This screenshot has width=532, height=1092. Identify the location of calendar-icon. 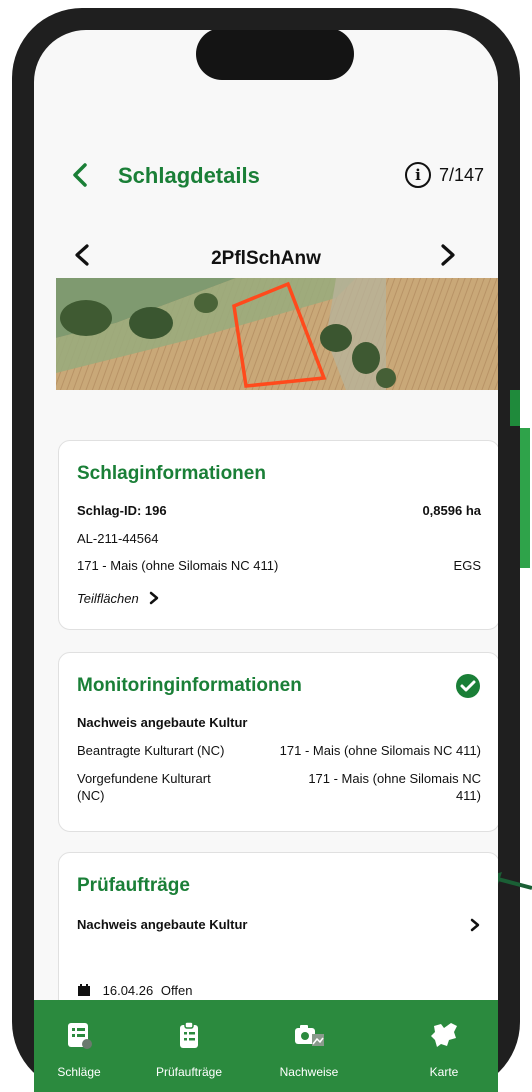
(84, 990).